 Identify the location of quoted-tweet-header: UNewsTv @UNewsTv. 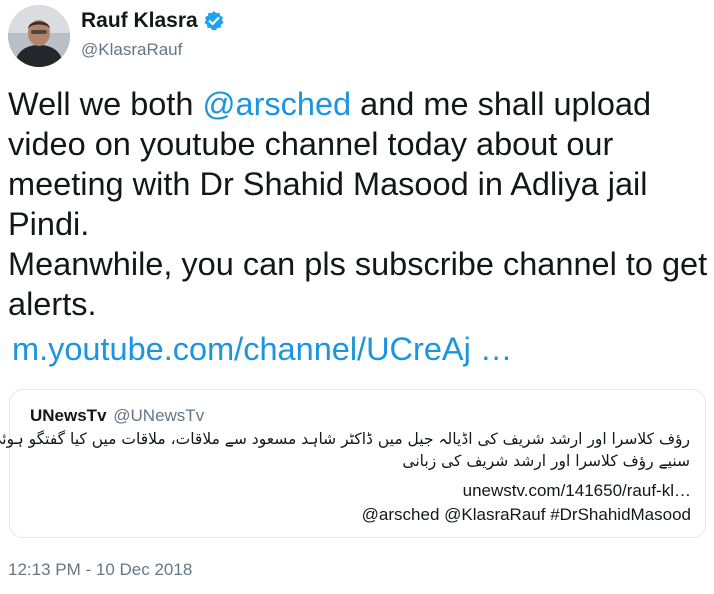
(117, 416).